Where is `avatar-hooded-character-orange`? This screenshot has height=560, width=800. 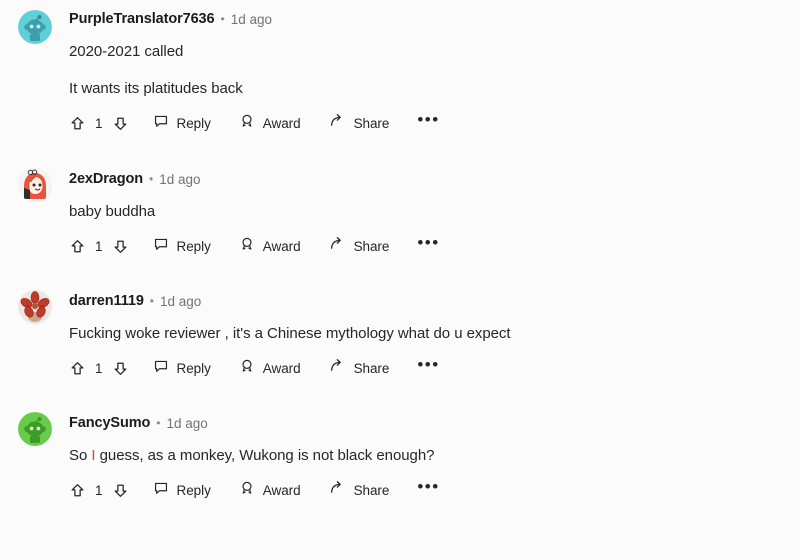 avatar-hooded-character-orange is located at coordinates (35, 185).